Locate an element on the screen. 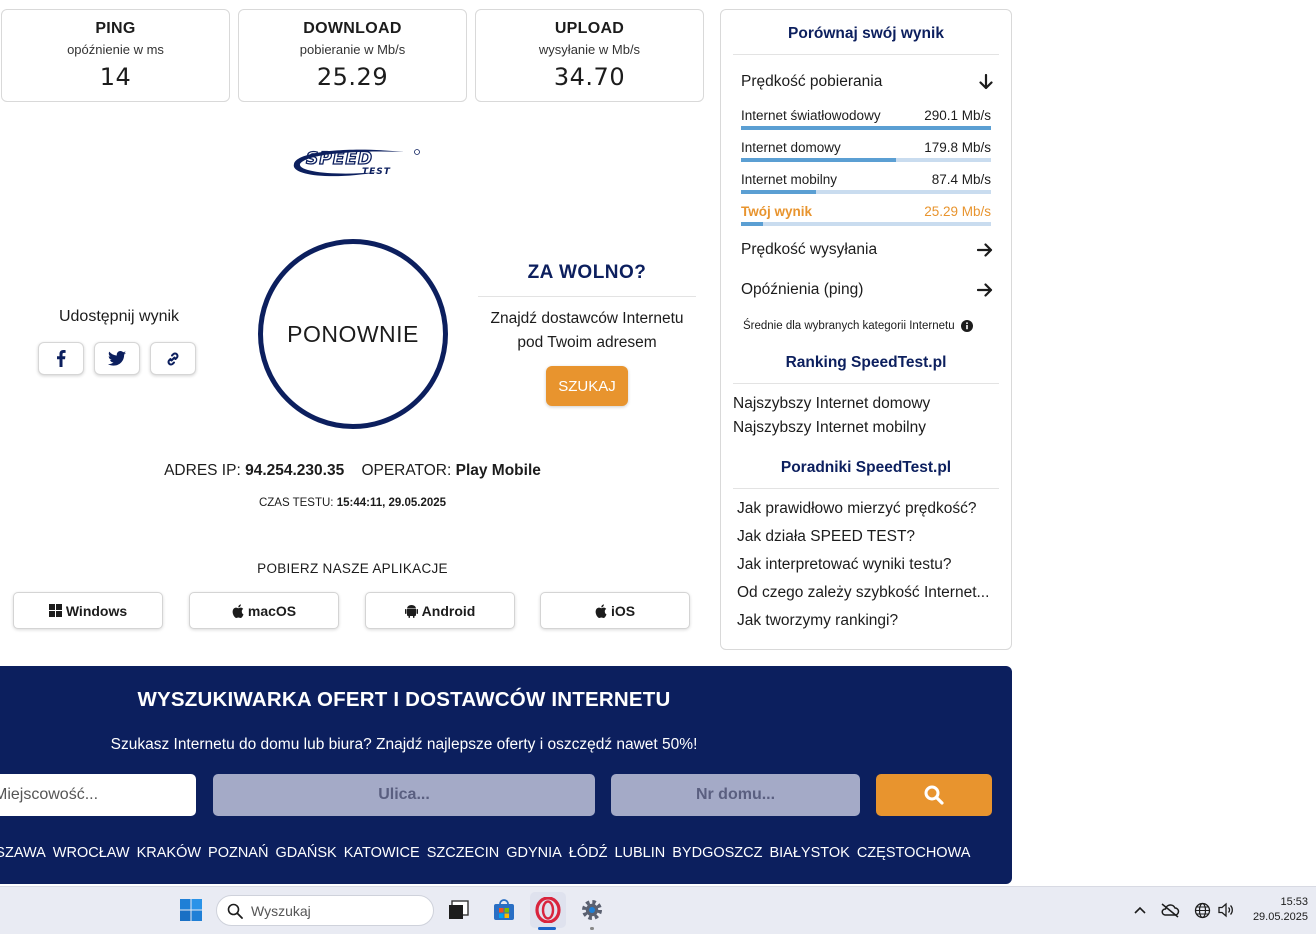 The height and width of the screenshot is (934, 1316). city-link: WARSZAWA is located at coordinates (23, 853).